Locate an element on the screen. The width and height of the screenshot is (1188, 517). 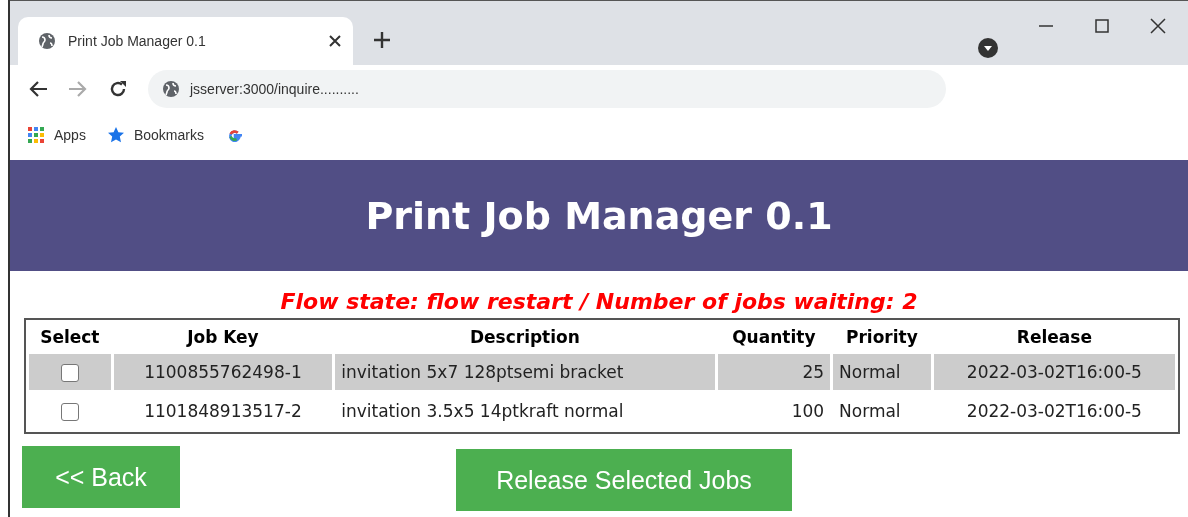
table-cell-text: 100 is located at coordinates (808, 411).